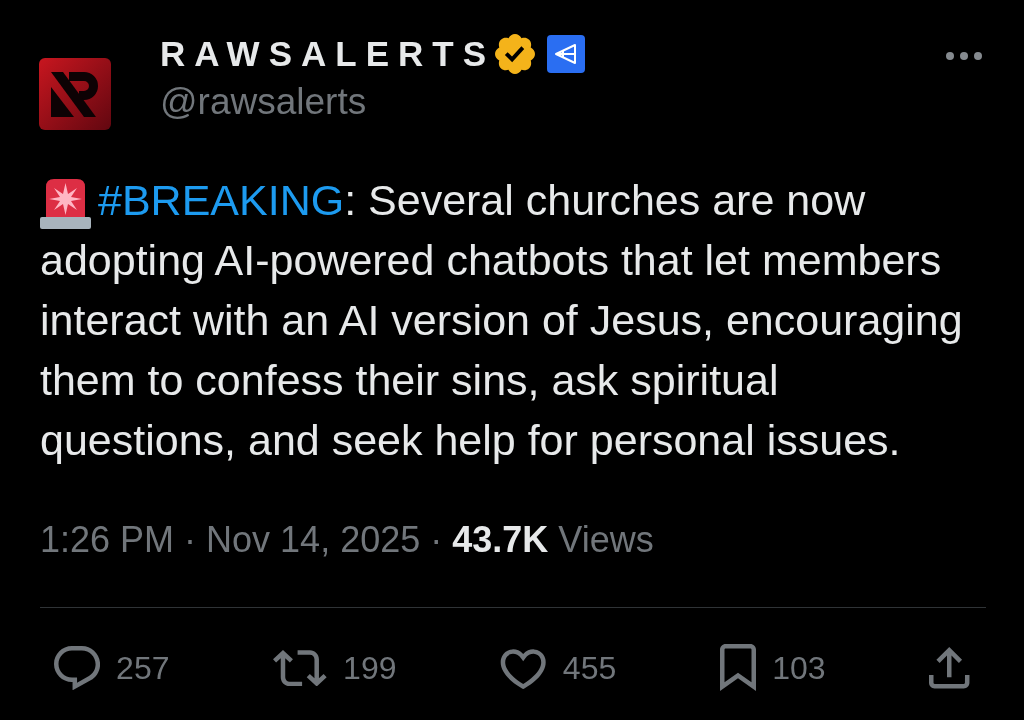 The width and height of the screenshot is (1024, 720). Describe the element at coordinates (553, 540) in the screenshot. I see `view-count: 43.7K Views` at that location.